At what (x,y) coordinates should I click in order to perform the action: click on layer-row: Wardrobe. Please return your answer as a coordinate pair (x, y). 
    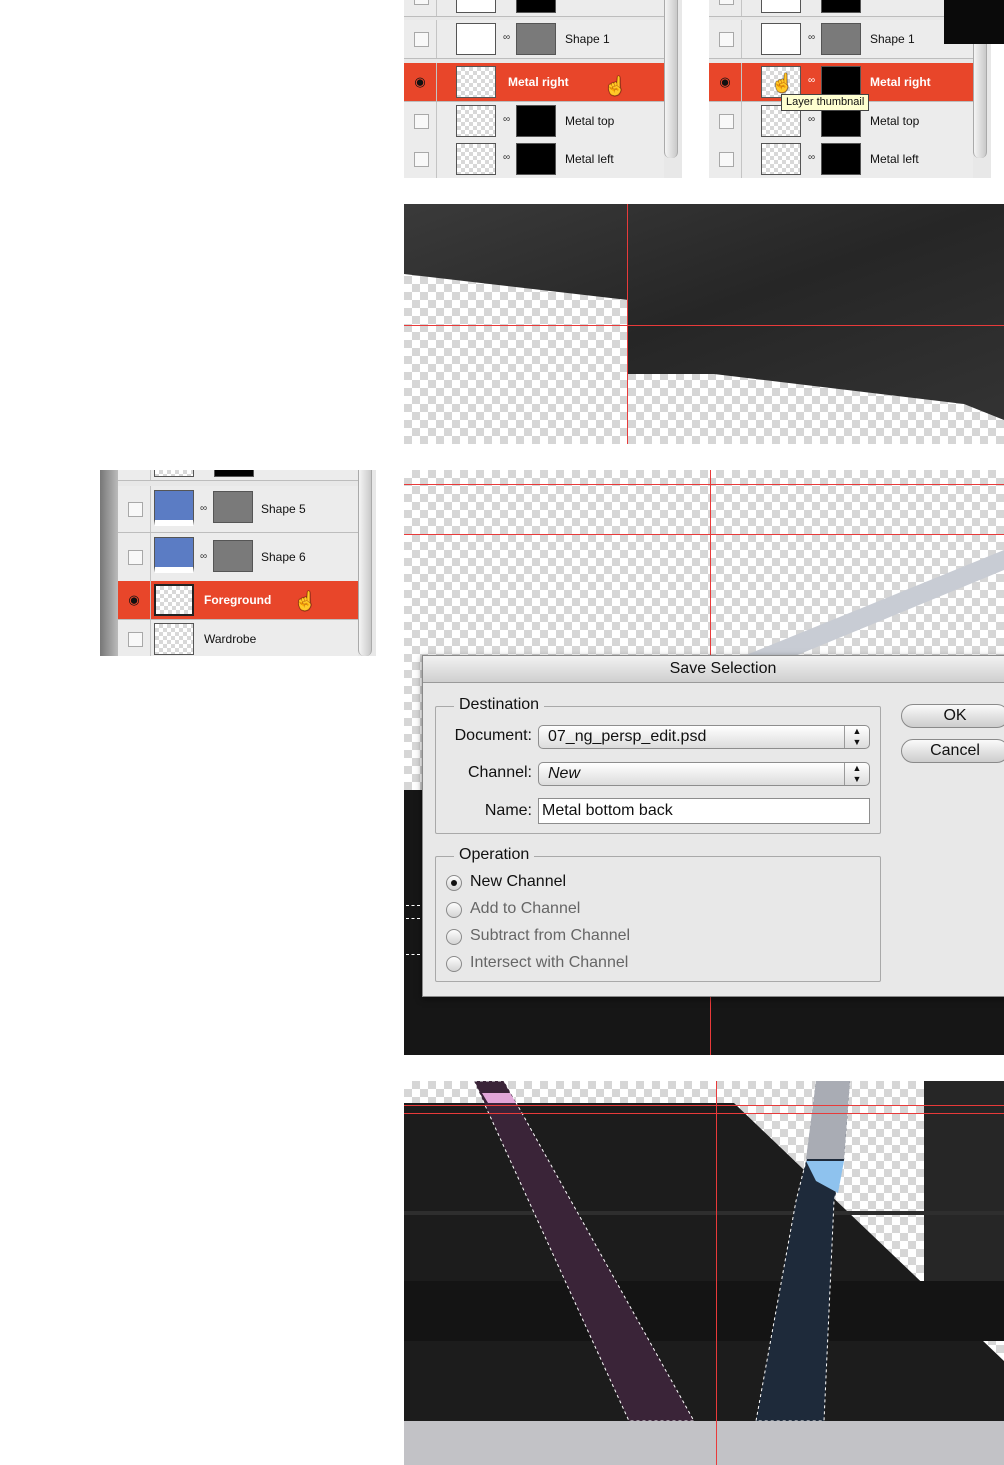
    Looking at the image, I should click on (238, 638).